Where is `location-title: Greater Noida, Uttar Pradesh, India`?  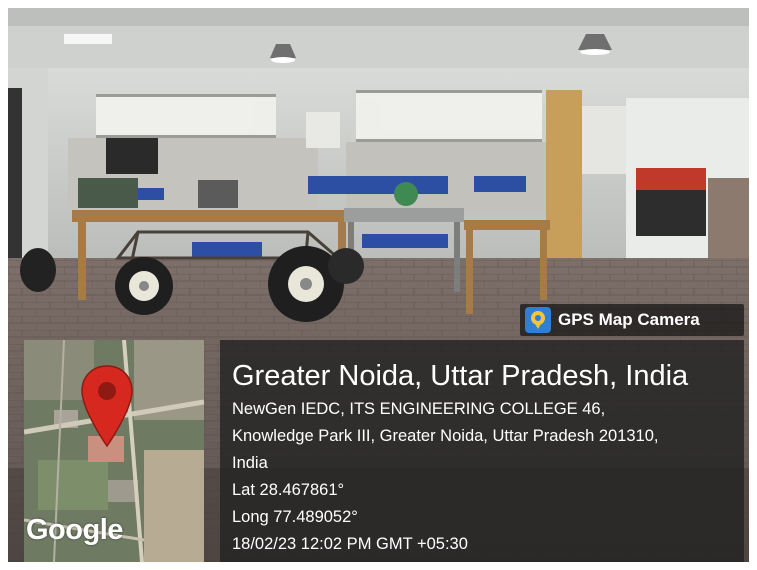 location-title: Greater Noida, Uttar Pradesh, India is located at coordinates (460, 376).